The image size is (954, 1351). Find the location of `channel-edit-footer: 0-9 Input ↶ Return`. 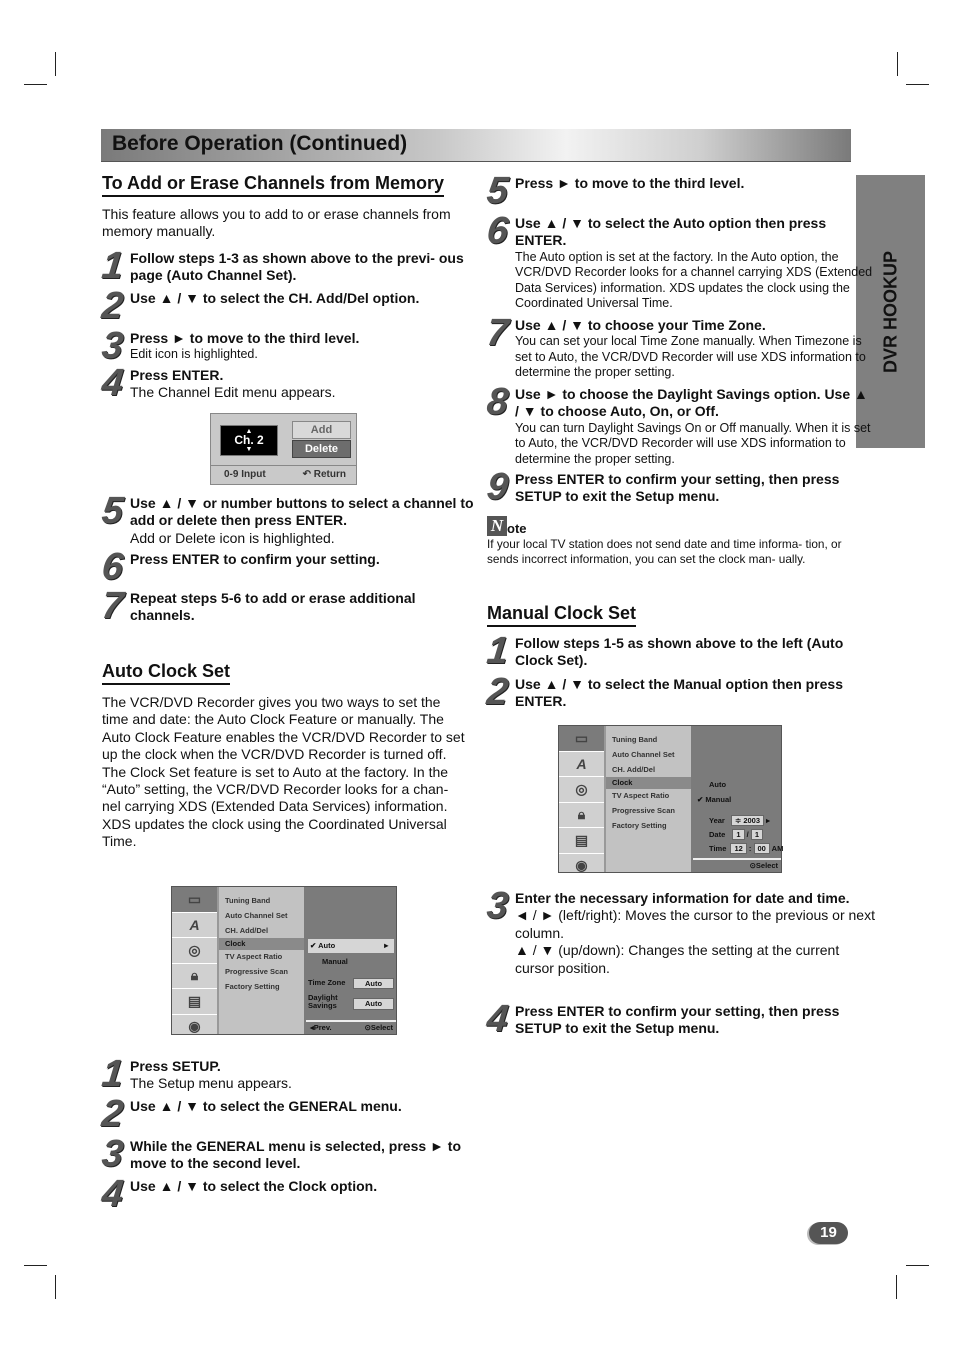

channel-edit-footer: 0-9 Input ↶ Return is located at coordinates (283, 474).